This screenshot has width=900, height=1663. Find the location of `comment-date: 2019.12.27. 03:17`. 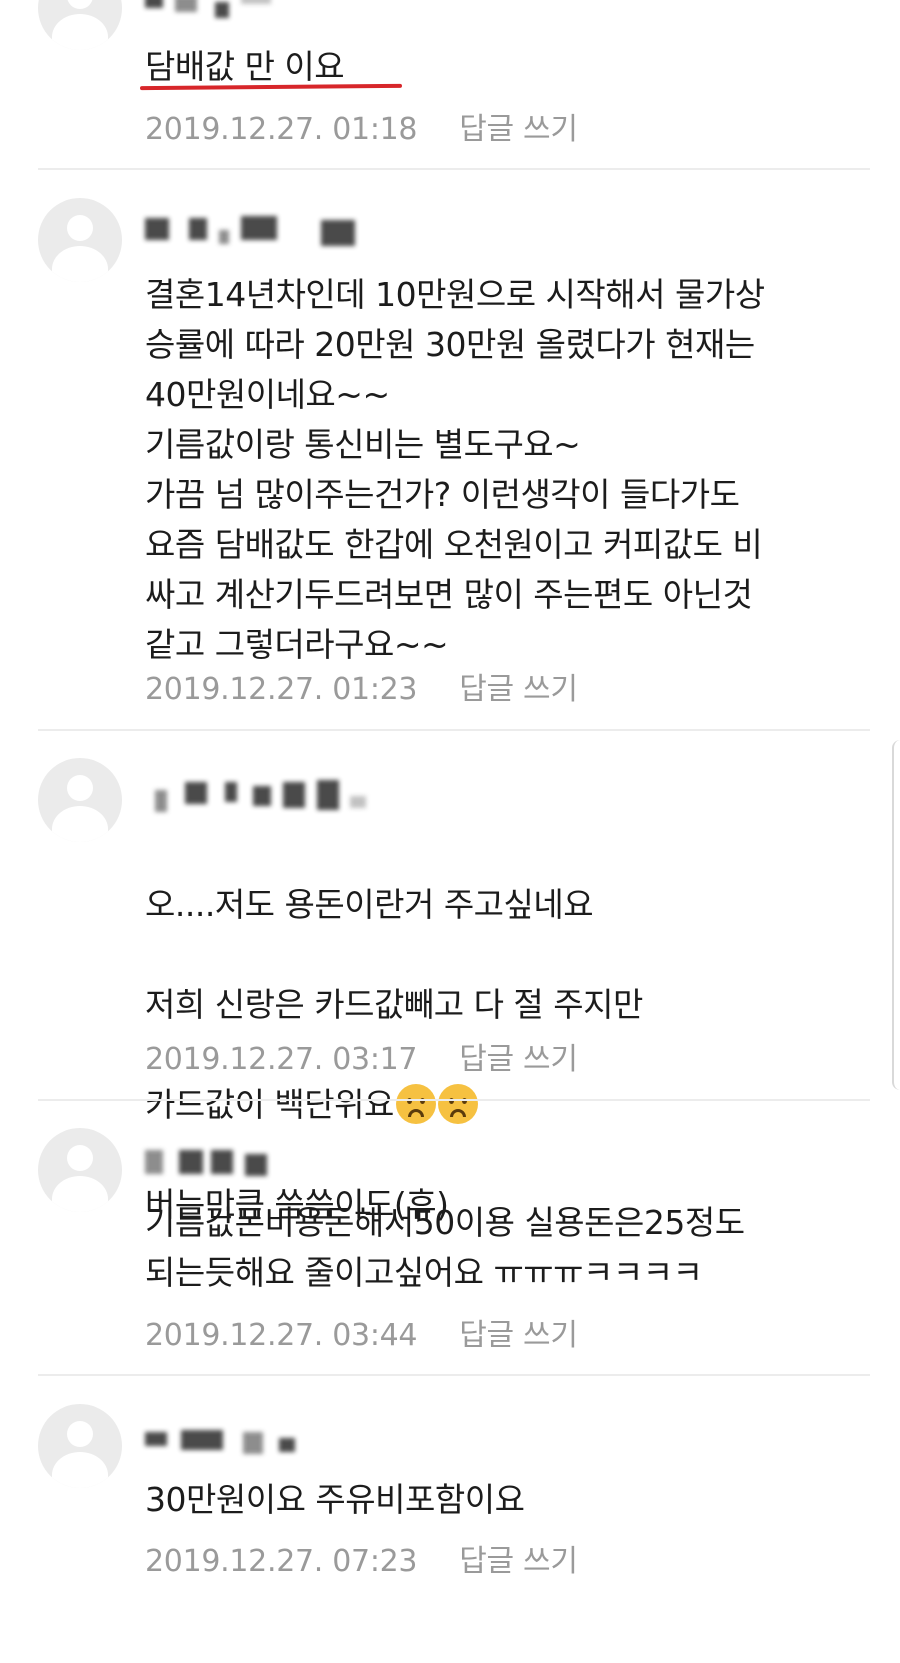

comment-date: 2019.12.27. 03:17 is located at coordinates (281, 1059).